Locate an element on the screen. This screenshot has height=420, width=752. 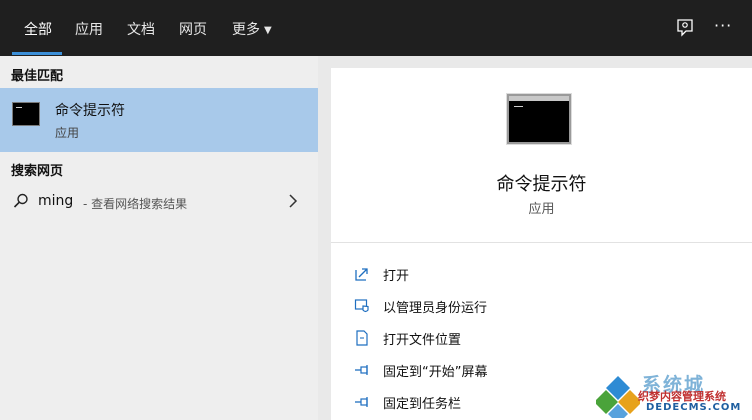
search-filter-bar: 全部 应用 文档 网页 更多 ▼ ··· is located at coordinates (376, 28).